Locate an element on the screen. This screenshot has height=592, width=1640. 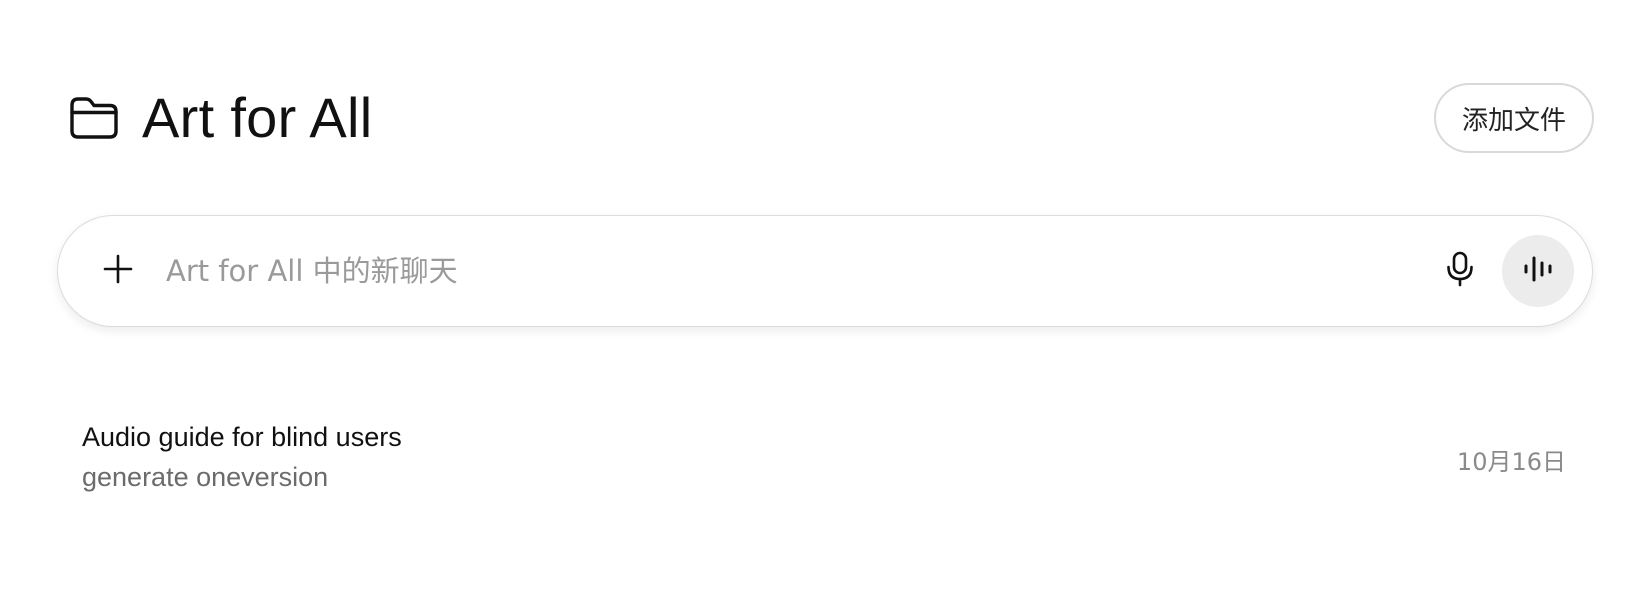
plus-icon is located at coordinates (118, 271).